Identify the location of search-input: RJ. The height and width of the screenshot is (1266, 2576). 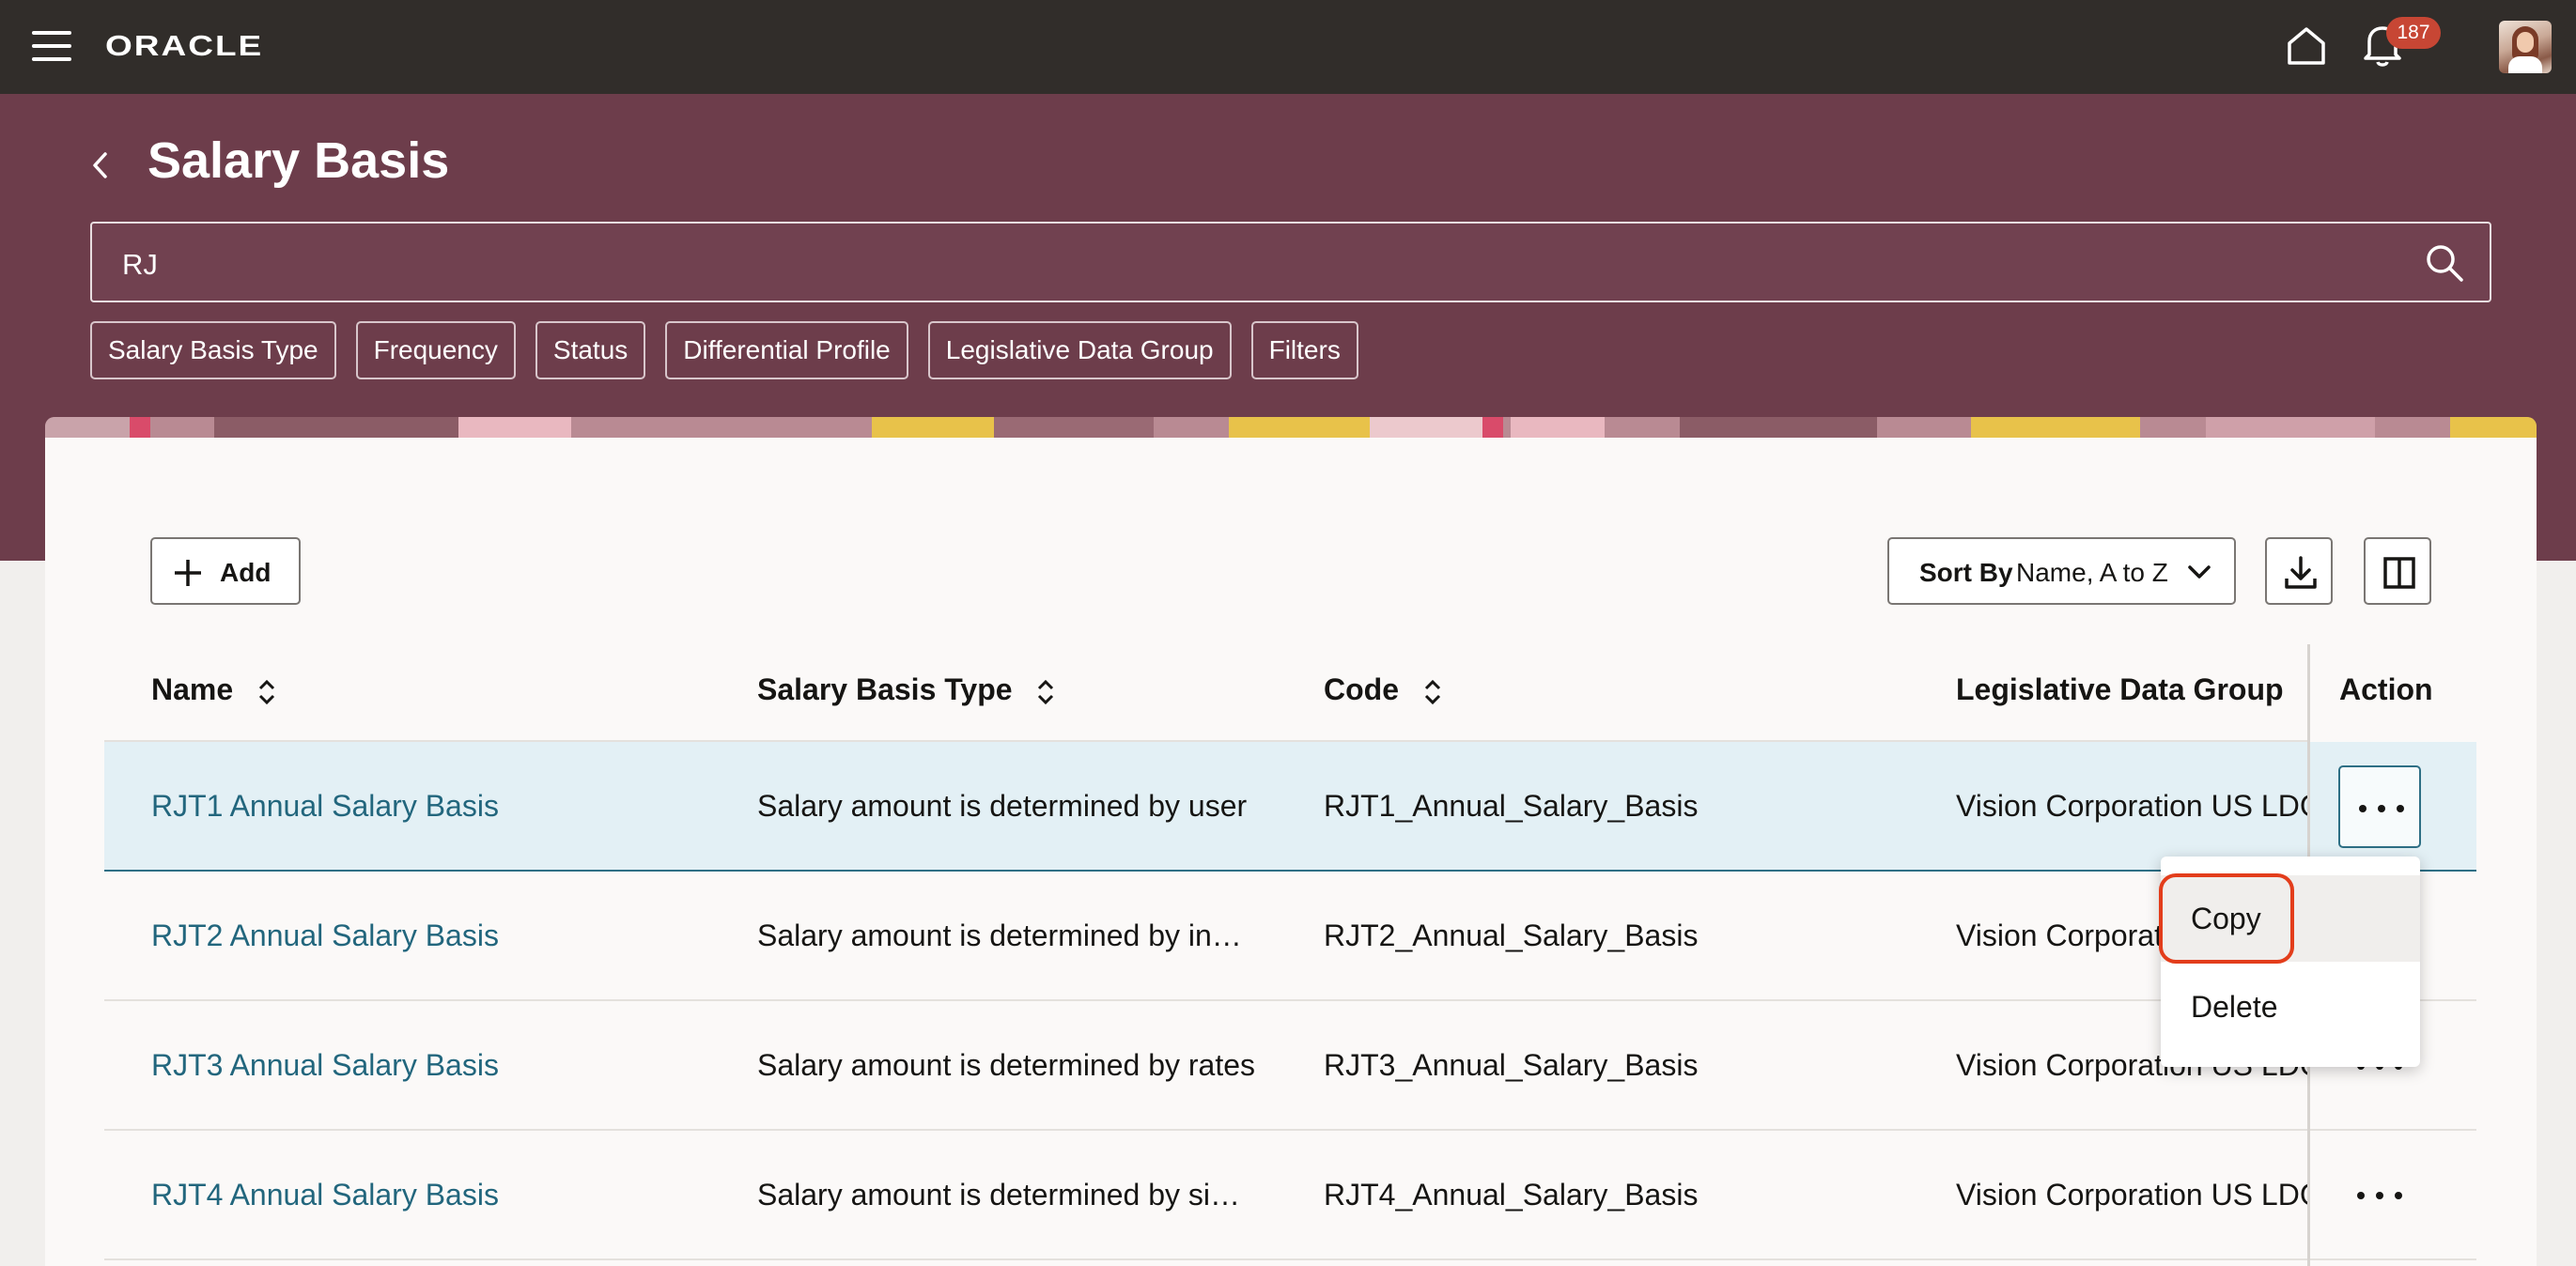
(1290, 262).